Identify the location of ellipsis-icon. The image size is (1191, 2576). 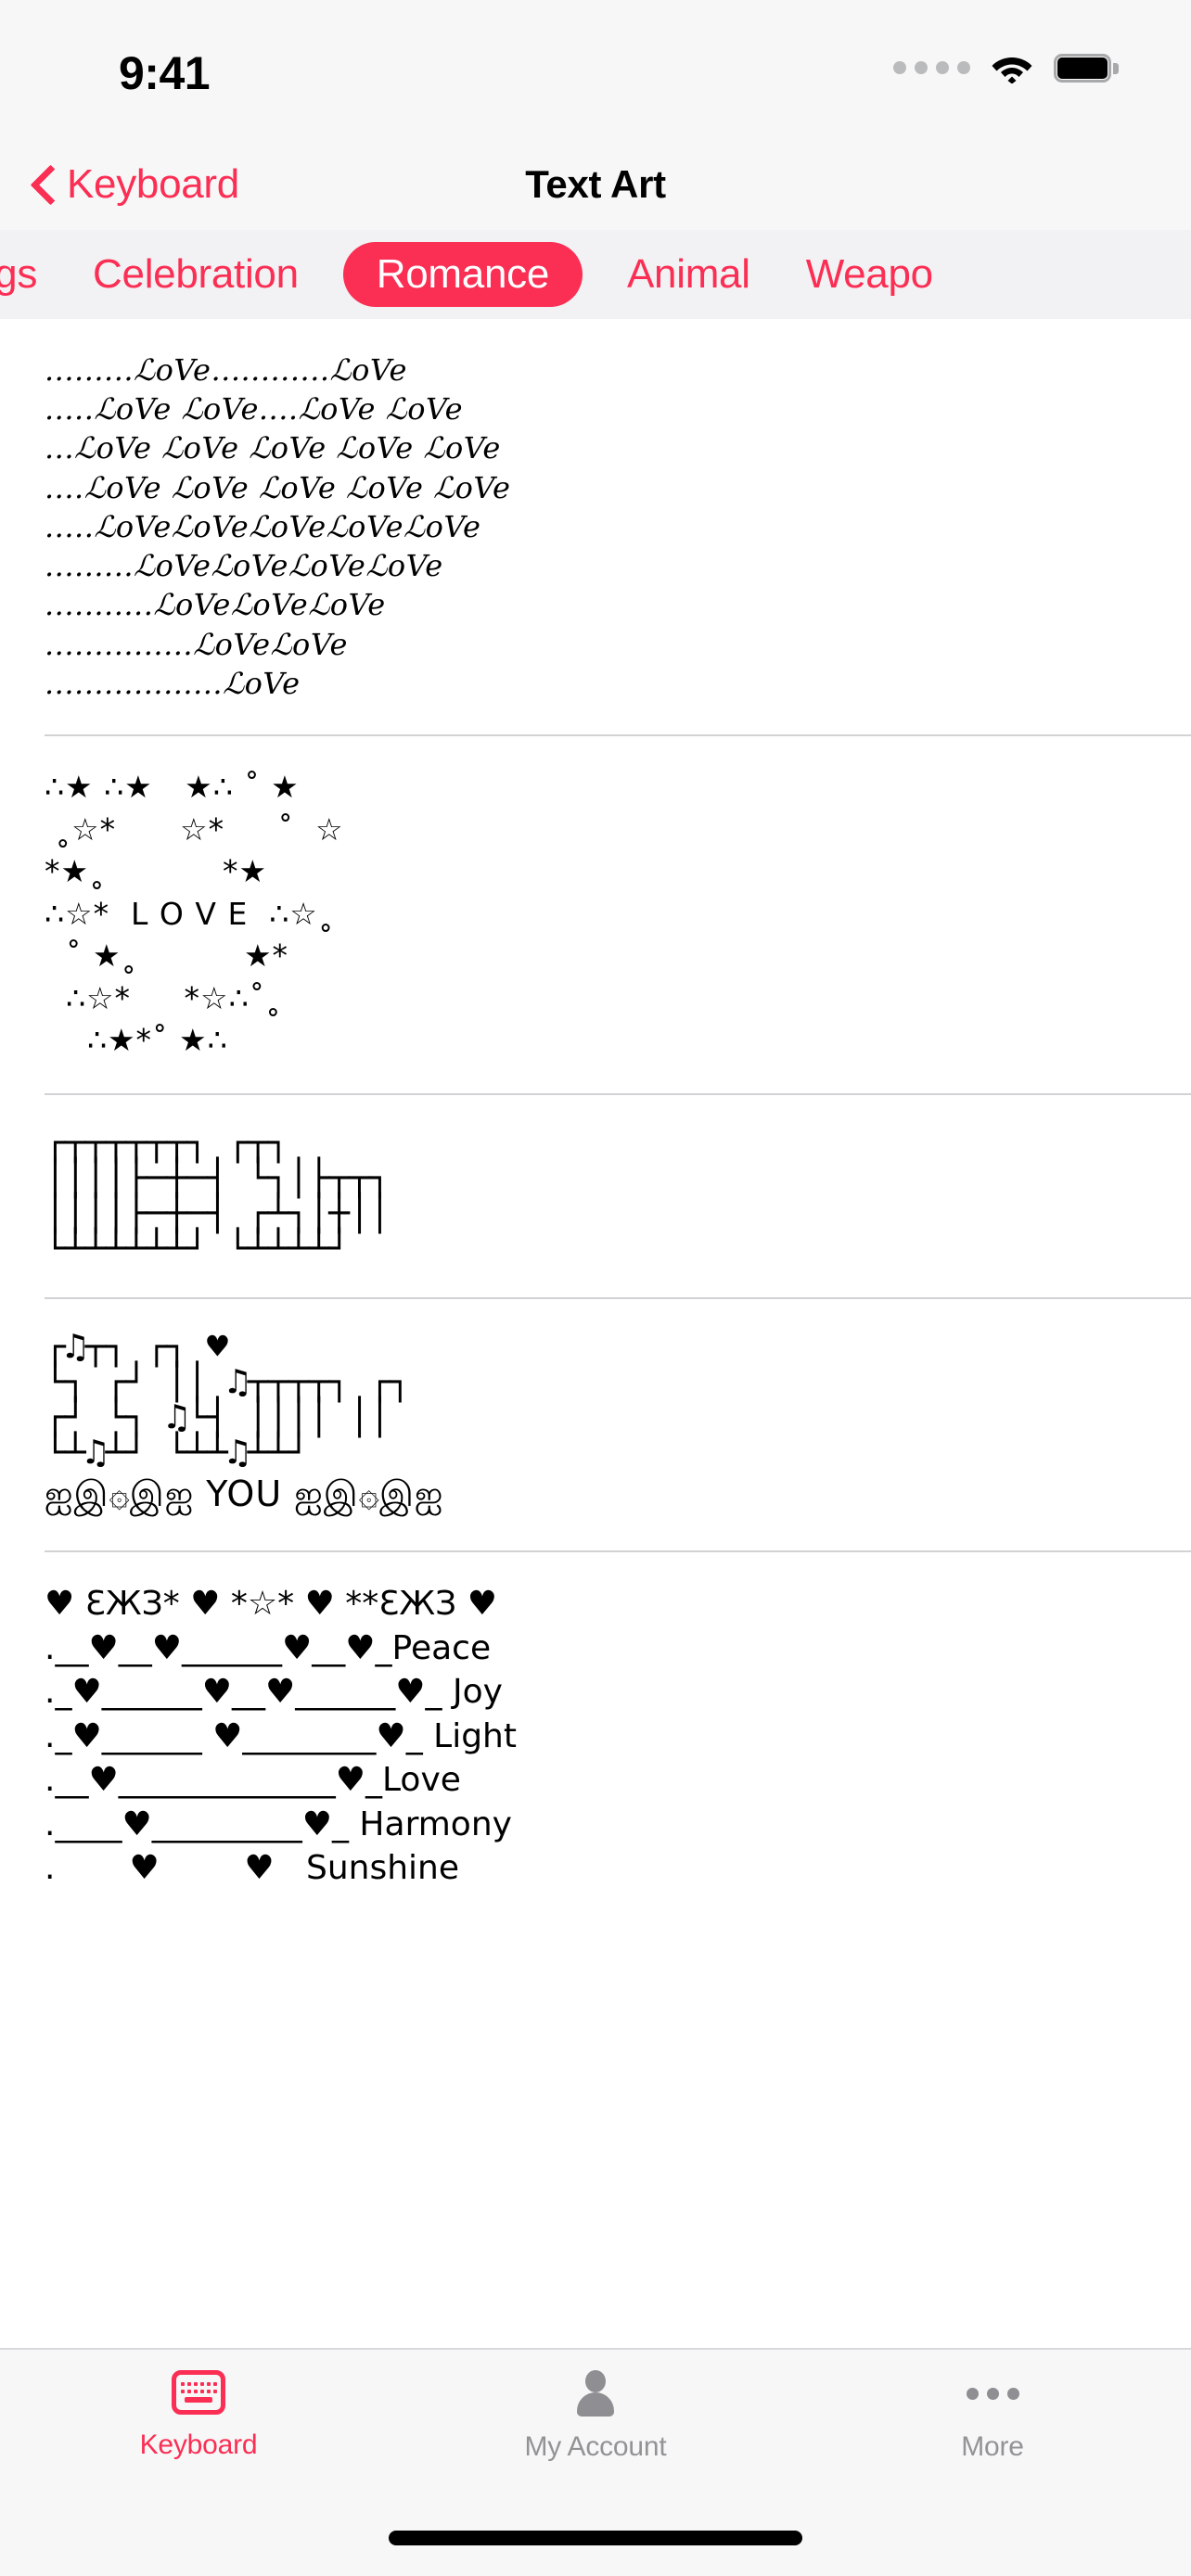
(992, 2393).